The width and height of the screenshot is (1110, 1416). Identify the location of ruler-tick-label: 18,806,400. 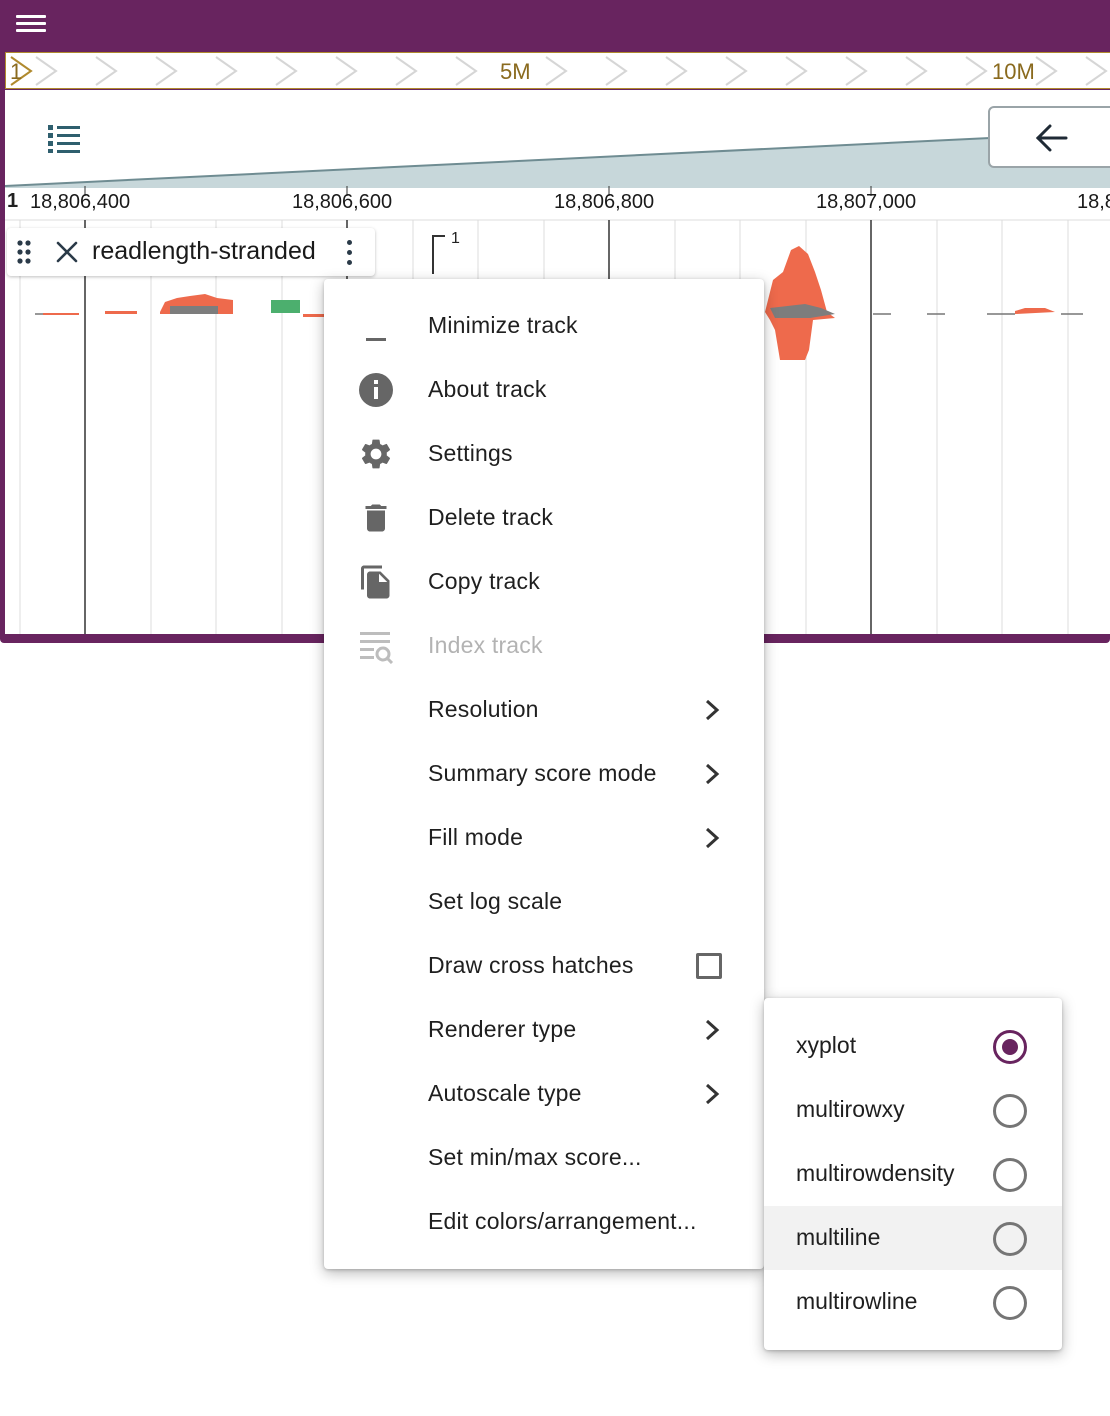
(80, 202).